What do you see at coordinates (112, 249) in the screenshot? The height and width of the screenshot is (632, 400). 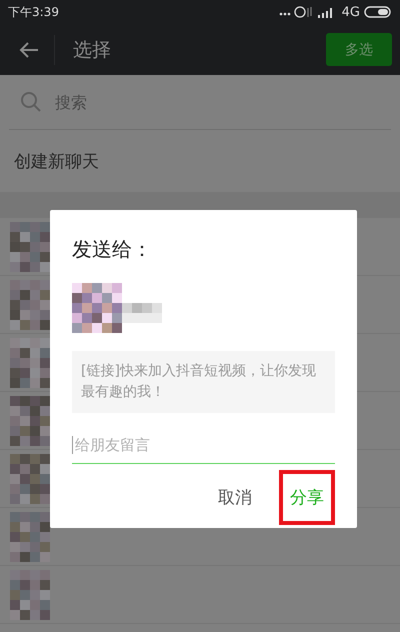 I see `dialog-title: 发送给：` at bounding box center [112, 249].